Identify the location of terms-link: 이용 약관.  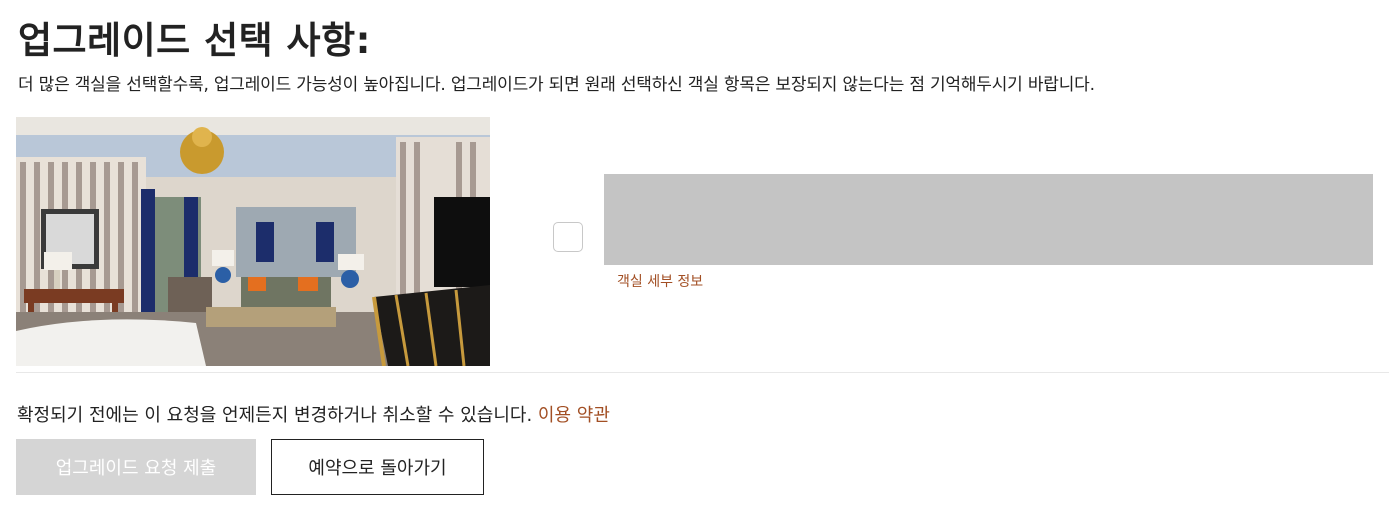
(574, 415).